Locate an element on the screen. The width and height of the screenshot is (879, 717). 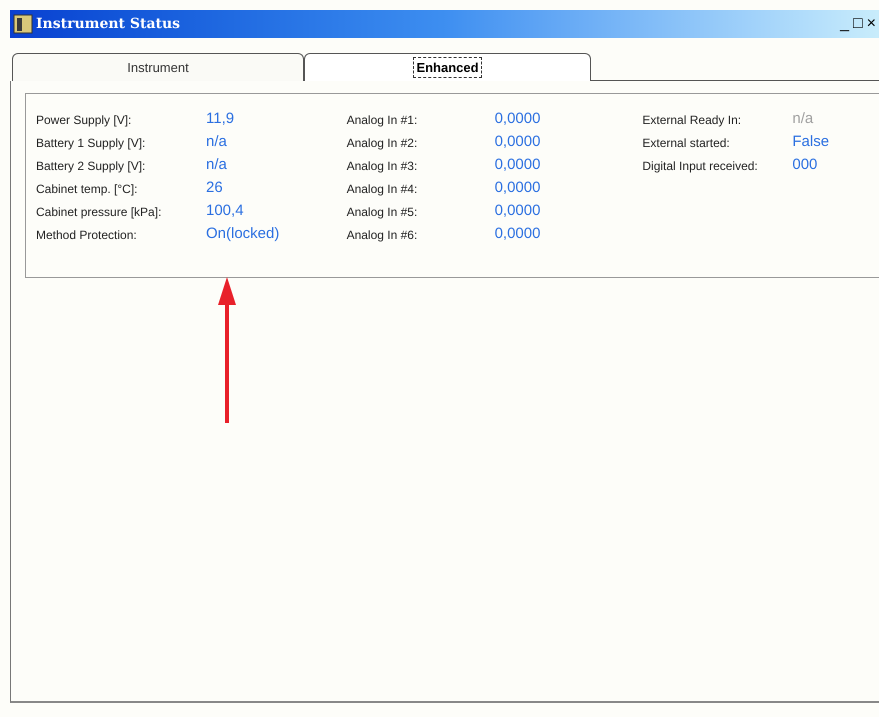
field-value: On(locked) is located at coordinates (243, 234).